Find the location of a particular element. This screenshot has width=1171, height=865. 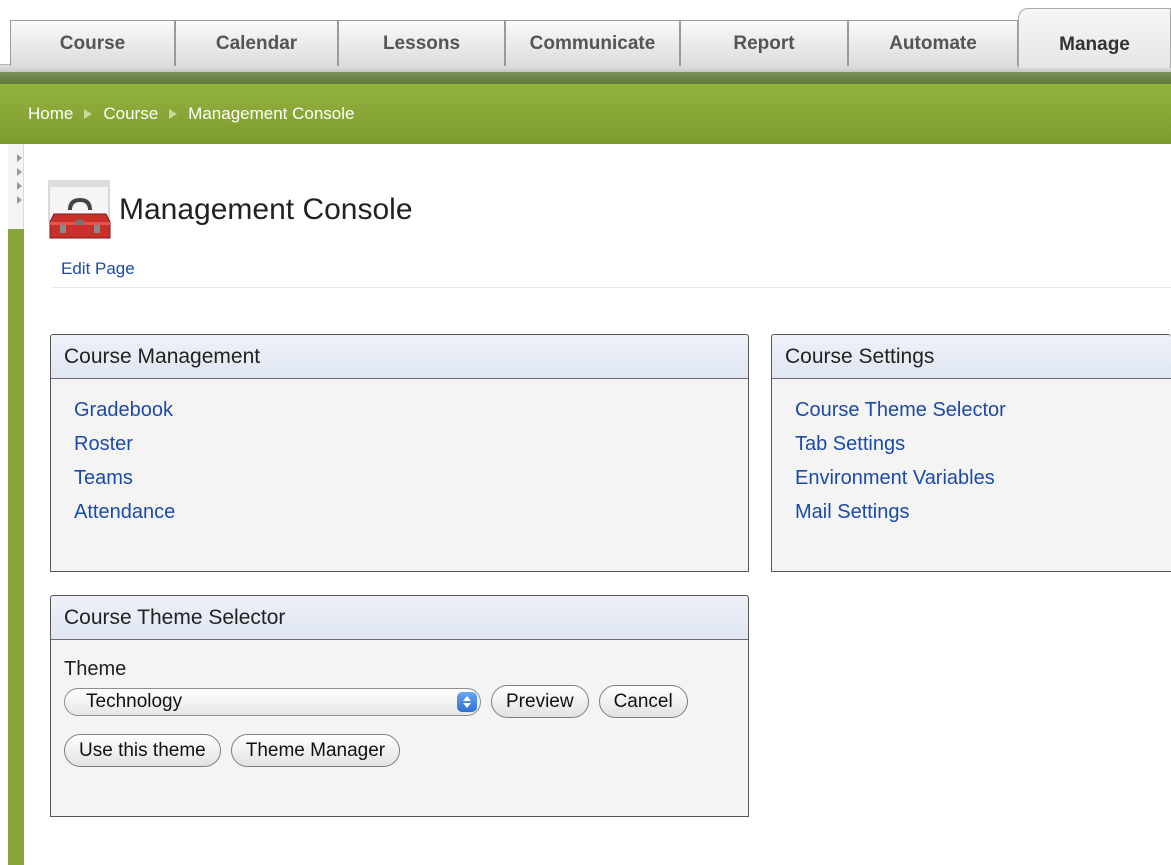

tab-calendar: Calendar is located at coordinates (256, 43).